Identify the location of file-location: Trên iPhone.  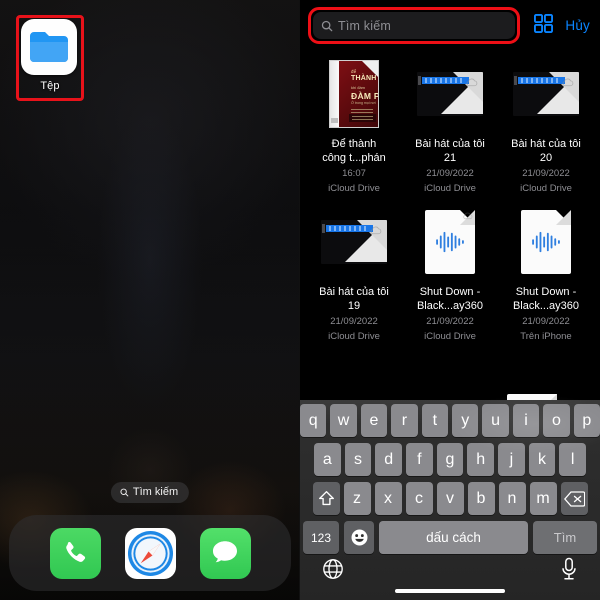
(546, 336).